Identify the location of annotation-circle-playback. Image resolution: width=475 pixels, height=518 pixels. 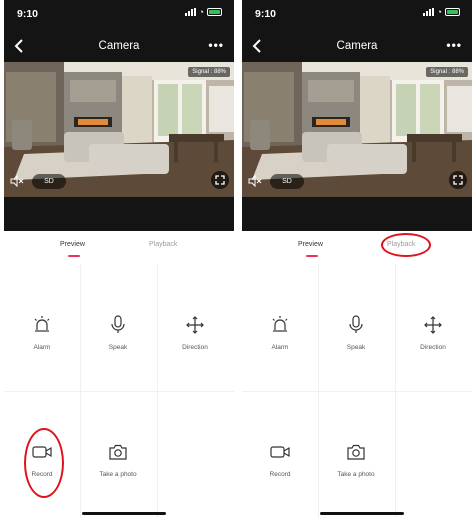
(406, 245).